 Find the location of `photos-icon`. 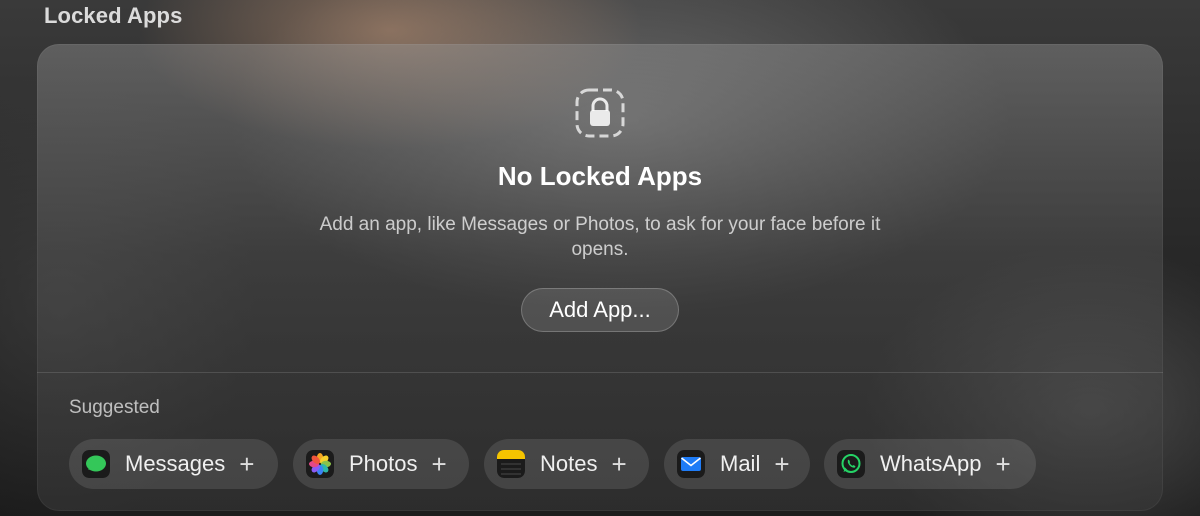

photos-icon is located at coordinates (320, 464).